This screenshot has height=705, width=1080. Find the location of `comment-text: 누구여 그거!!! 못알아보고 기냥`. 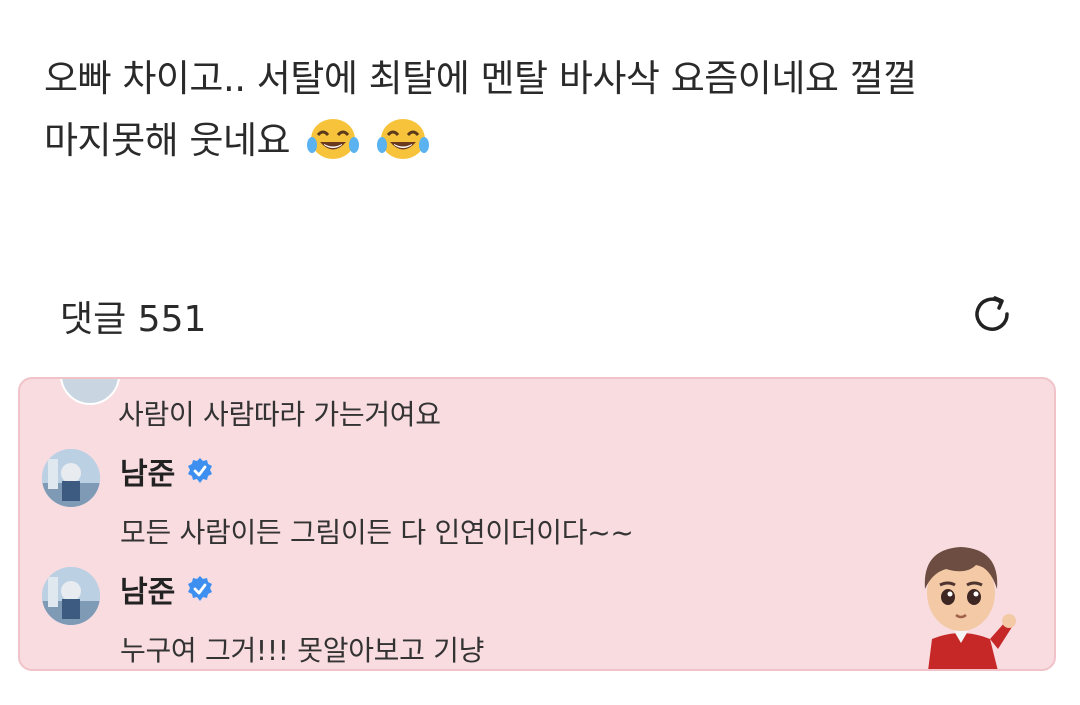

comment-text: 누구여 그거!!! 못알아보고 기냥 is located at coordinates (302, 650).